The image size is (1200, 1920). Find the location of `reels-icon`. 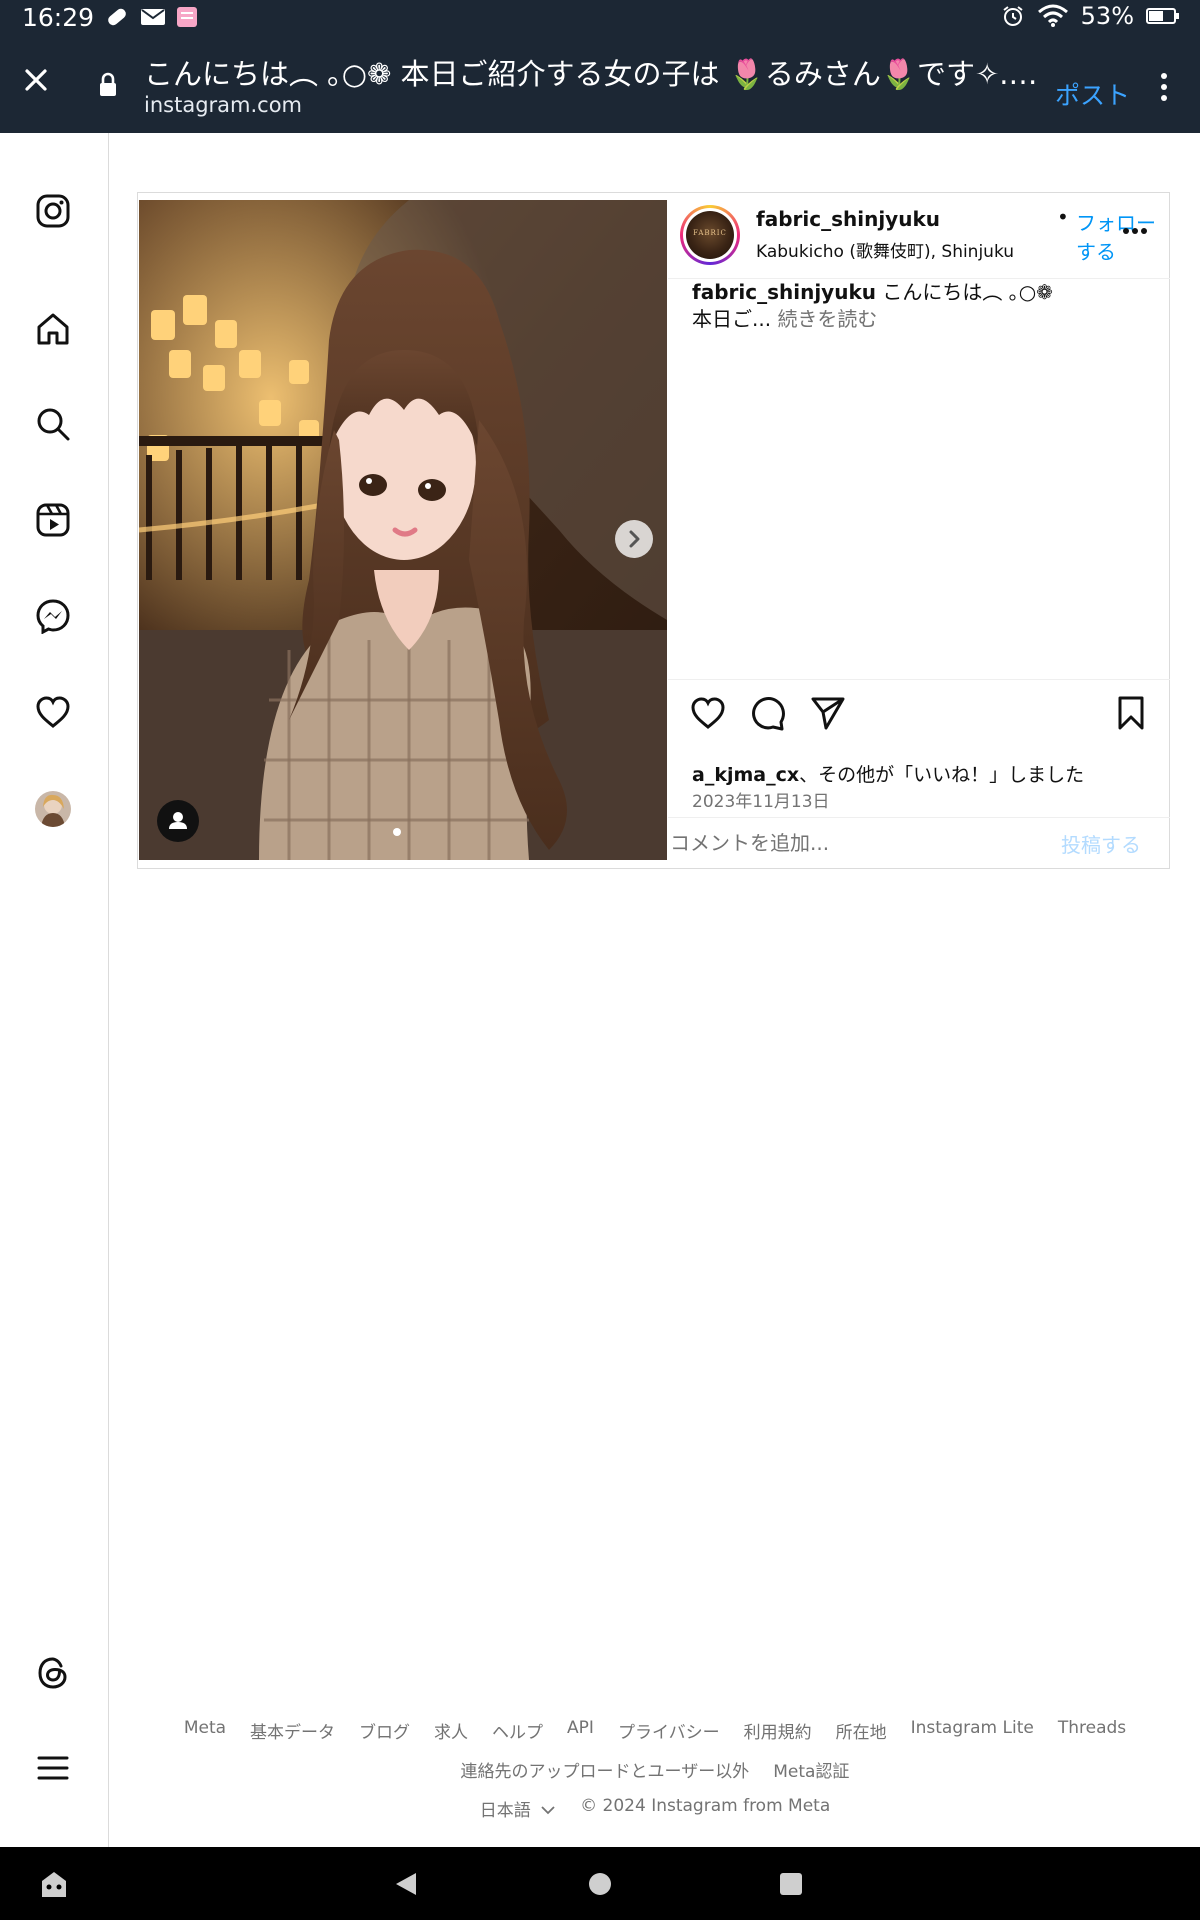

reels-icon is located at coordinates (53, 520).